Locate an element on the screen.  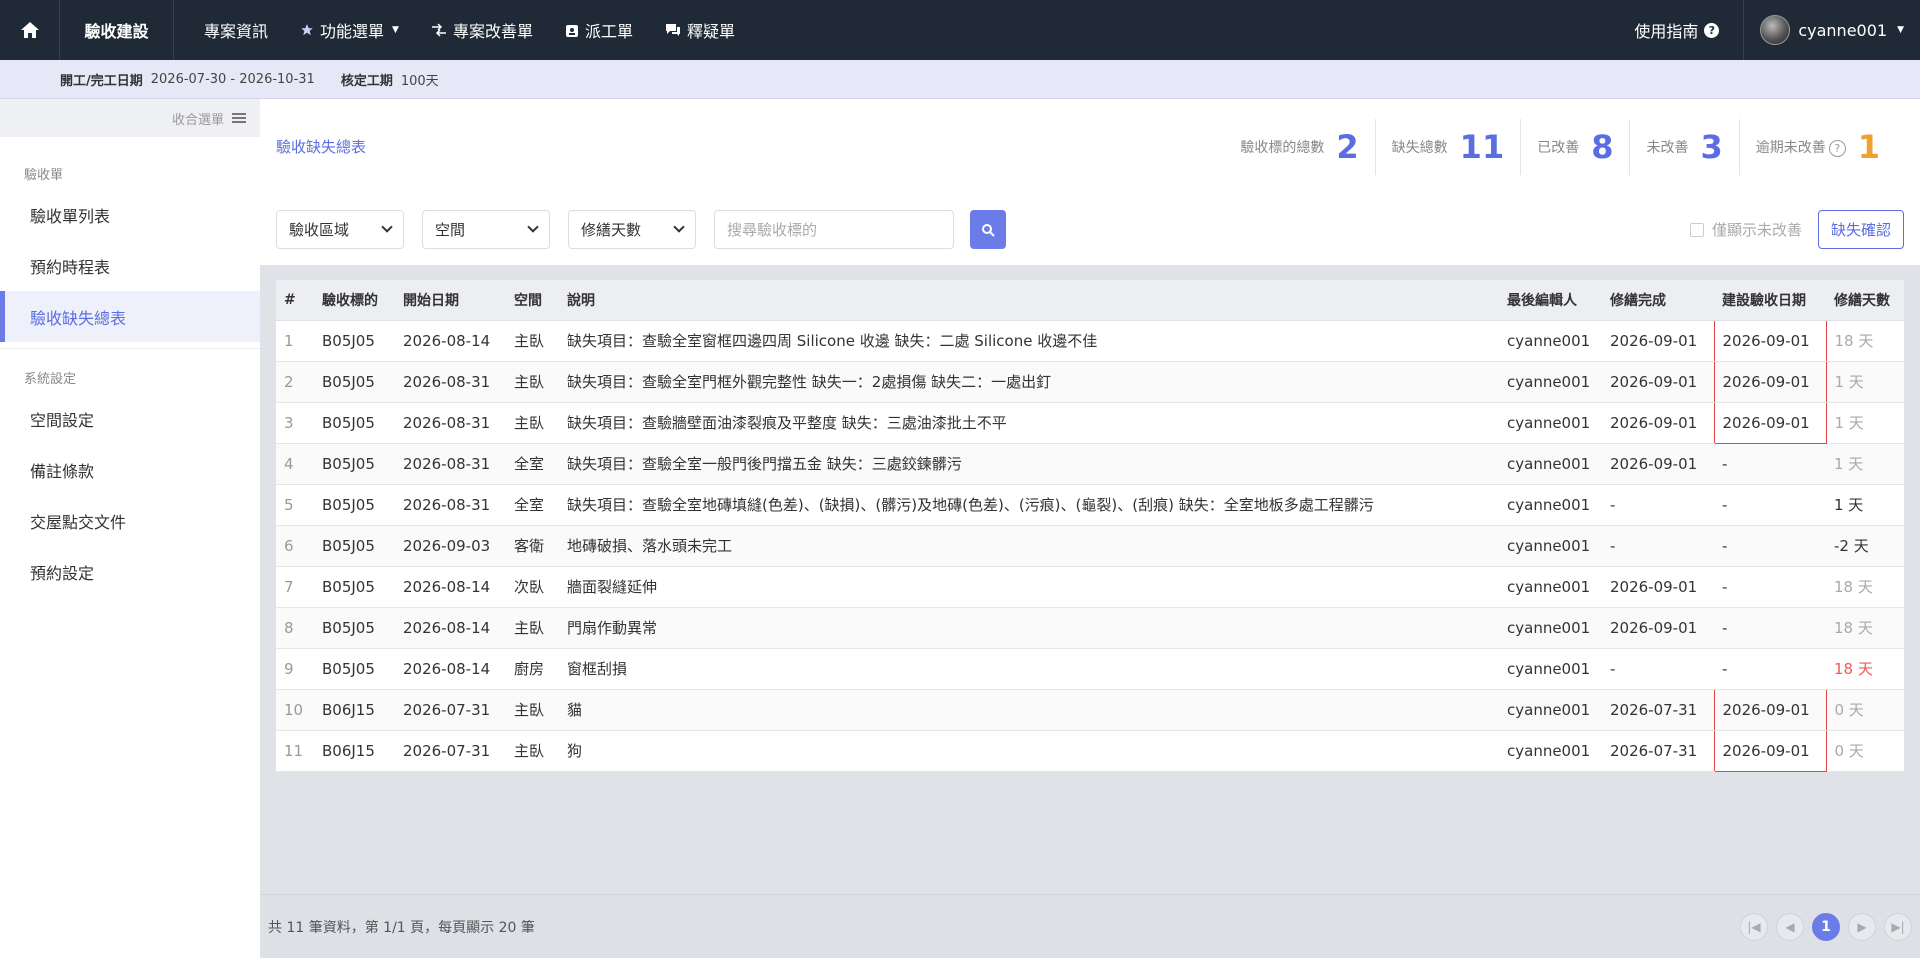
col-description: 說明 is located at coordinates (1029, 300).